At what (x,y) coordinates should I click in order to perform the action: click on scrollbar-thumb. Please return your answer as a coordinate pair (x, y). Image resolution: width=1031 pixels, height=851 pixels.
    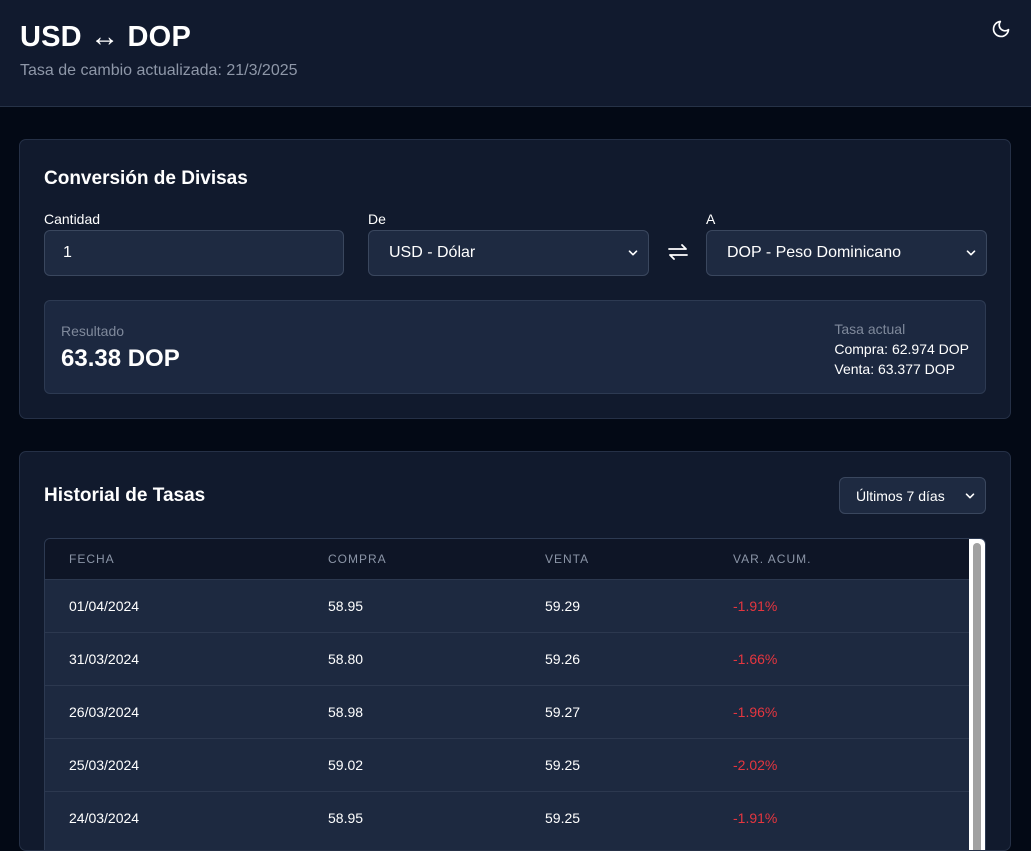
    Looking at the image, I should click on (977, 696).